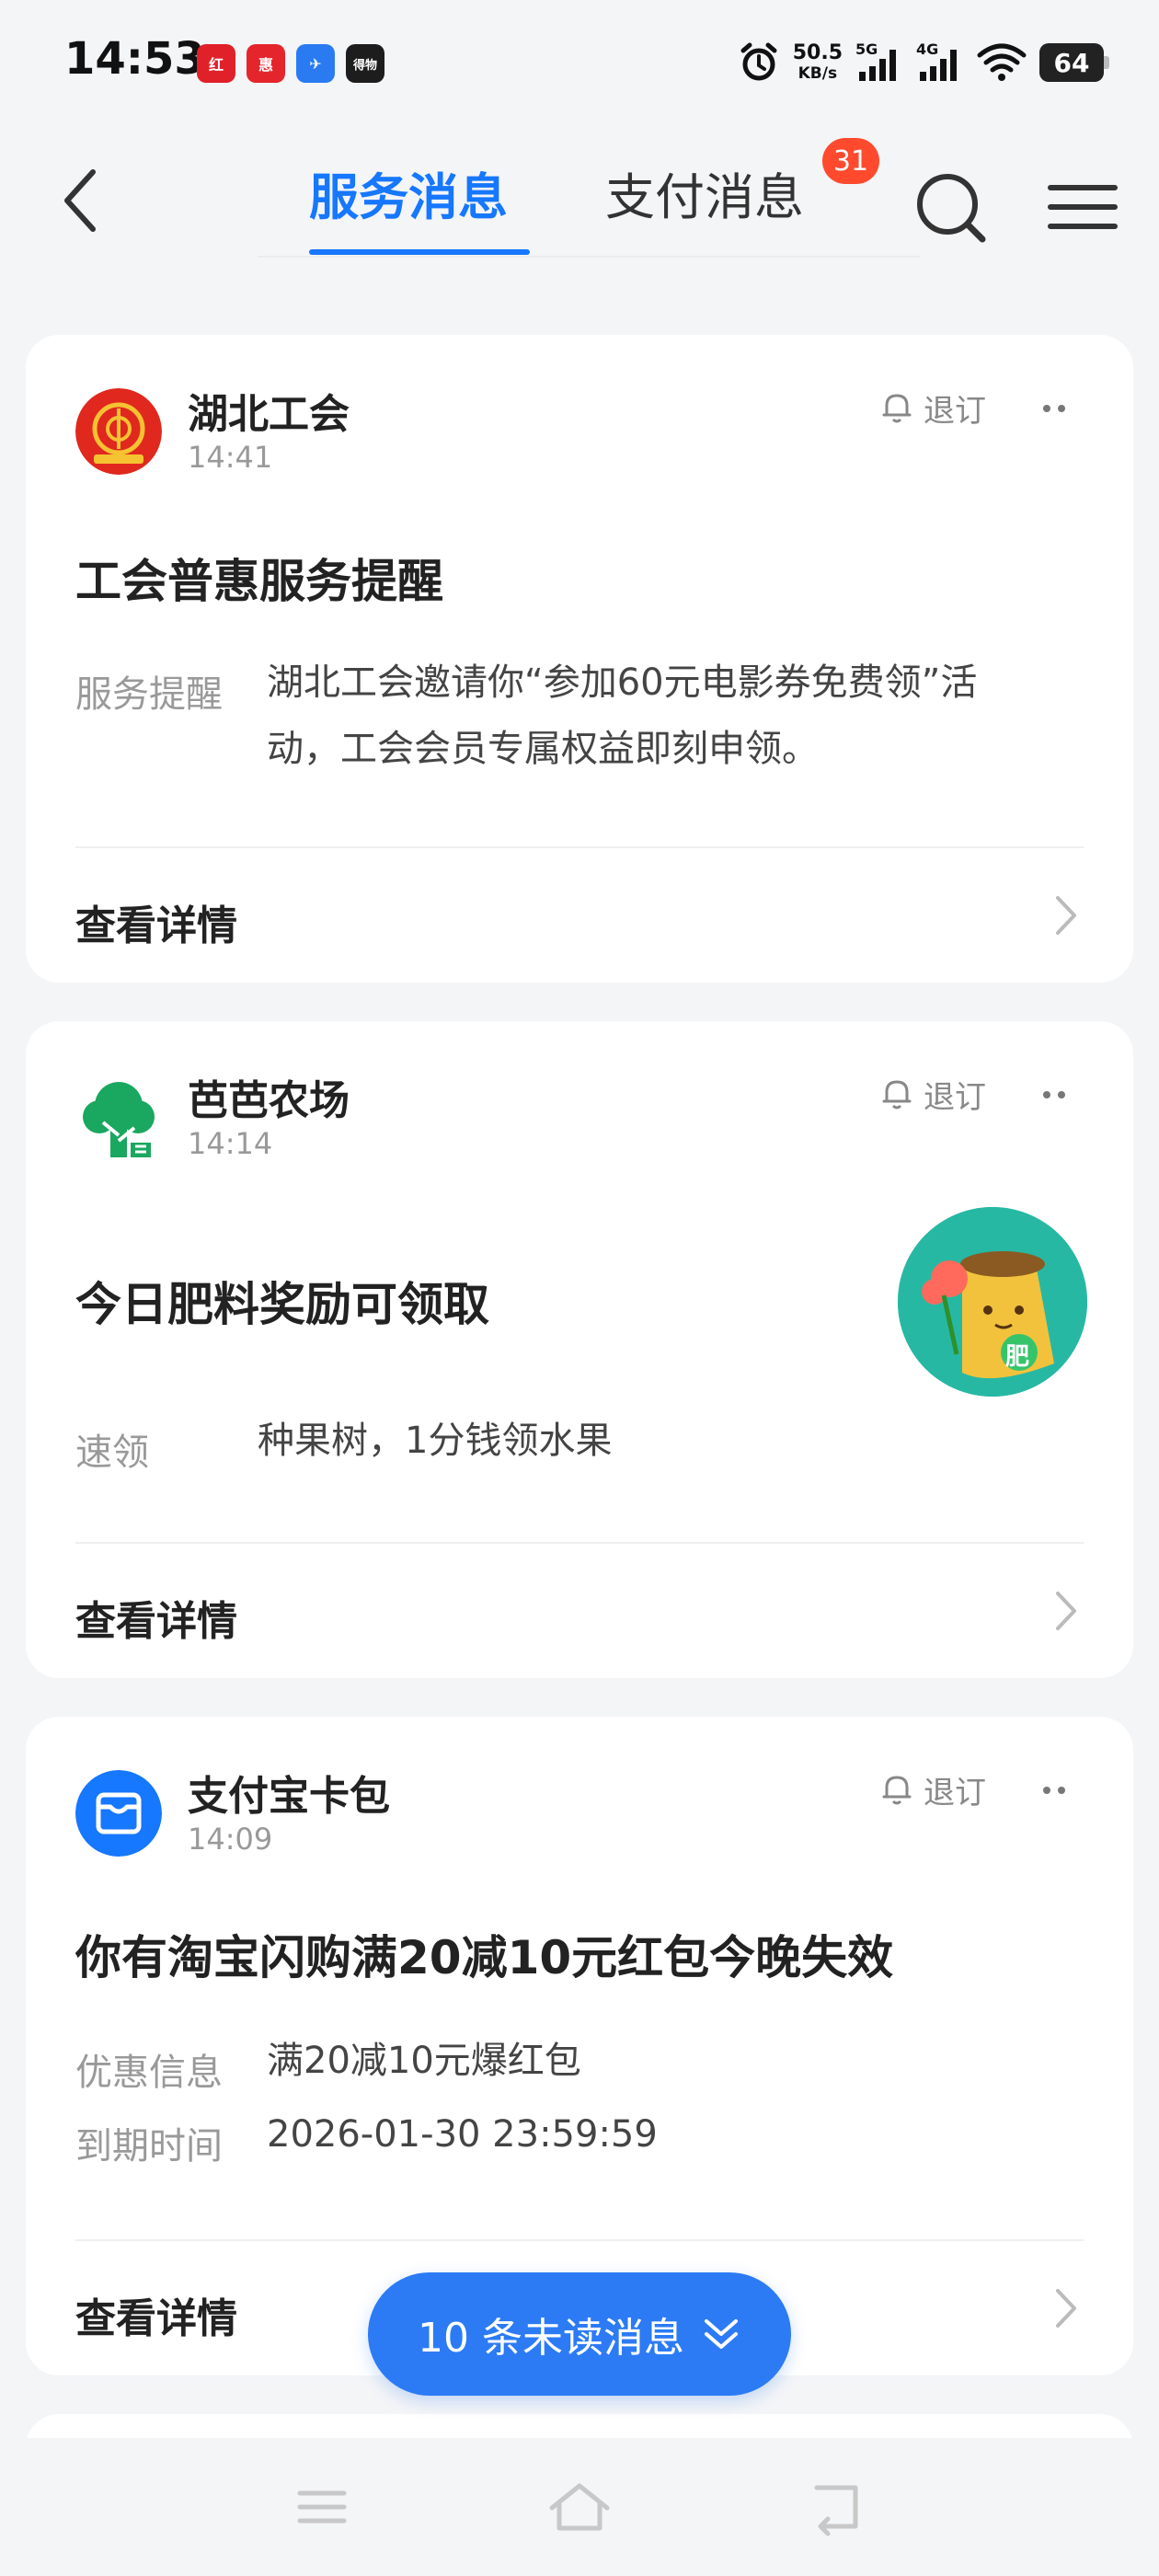 This screenshot has width=1159, height=2576. What do you see at coordinates (289, 1796) in the screenshot?
I see `source-name: 支付宝卡包` at bounding box center [289, 1796].